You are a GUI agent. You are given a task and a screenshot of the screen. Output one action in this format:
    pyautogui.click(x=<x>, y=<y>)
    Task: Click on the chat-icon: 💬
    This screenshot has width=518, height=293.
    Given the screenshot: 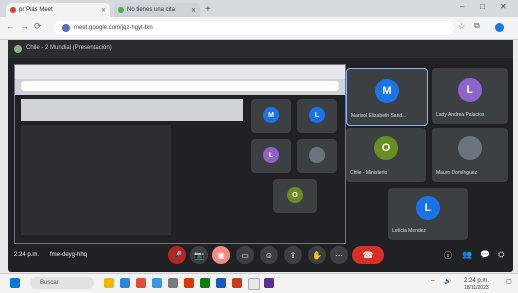 What is the action you would take?
    pyautogui.click(x=485, y=254)
    